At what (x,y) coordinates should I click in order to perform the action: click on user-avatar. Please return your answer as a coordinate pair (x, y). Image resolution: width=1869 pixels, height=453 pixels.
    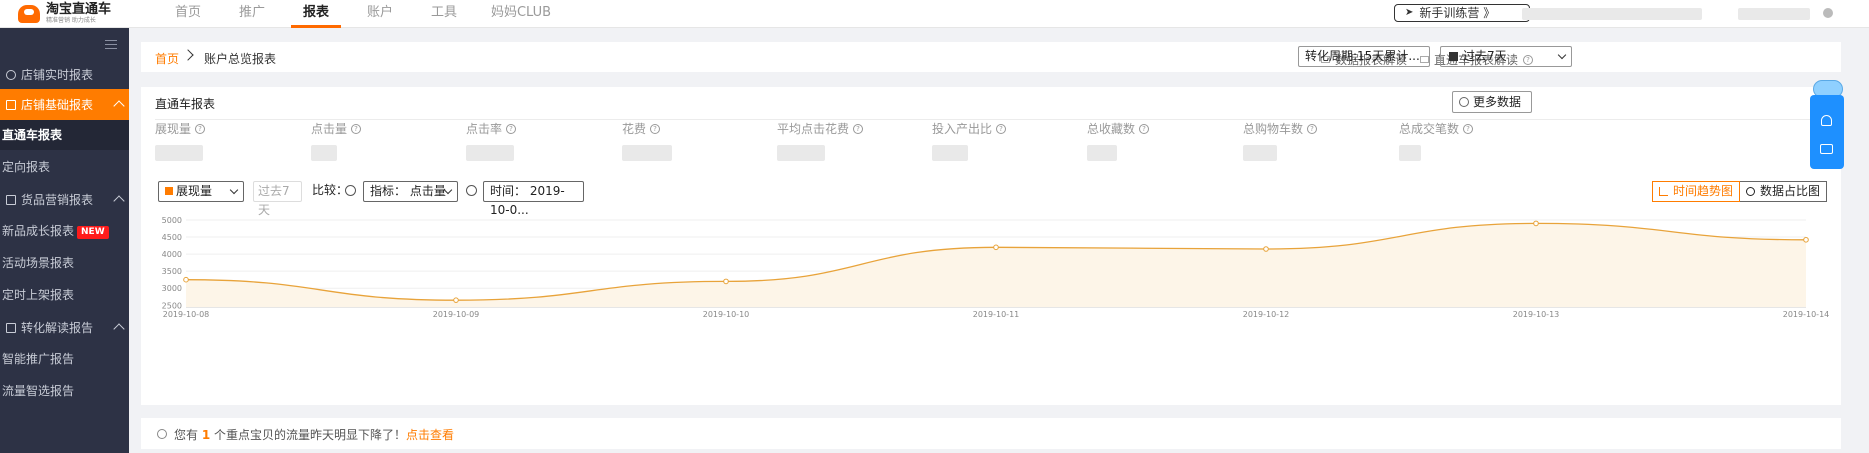
    Looking at the image, I should click on (1828, 13).